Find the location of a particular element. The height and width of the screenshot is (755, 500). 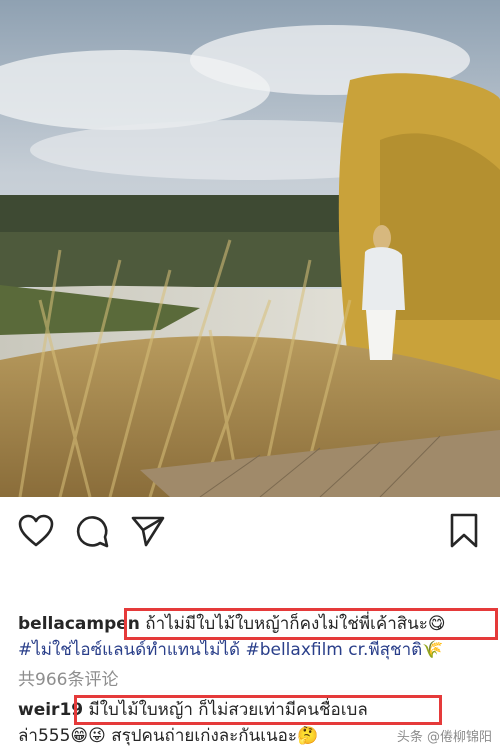

post-action-bar is located at coordinates (250, 532).